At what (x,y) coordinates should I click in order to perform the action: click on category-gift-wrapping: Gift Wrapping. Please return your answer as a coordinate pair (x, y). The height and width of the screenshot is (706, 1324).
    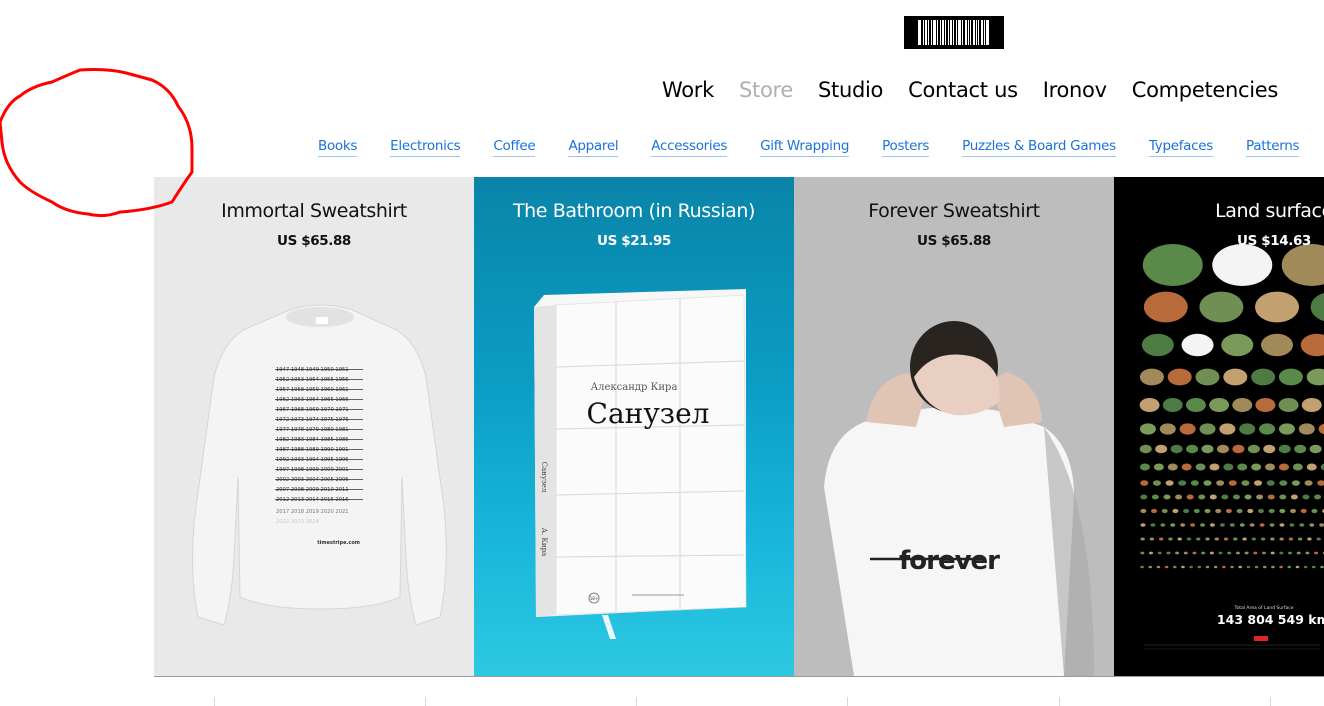
    Looking at the image, I should click on (804, 146).